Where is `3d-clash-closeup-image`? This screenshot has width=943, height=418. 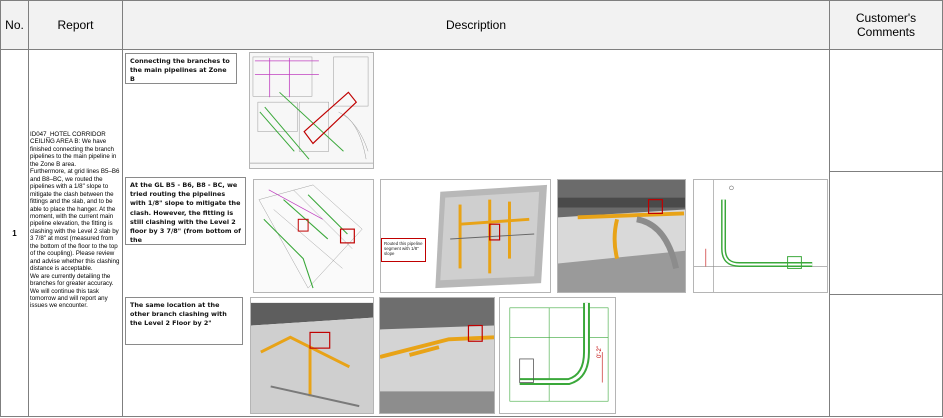 3d-clash-closeup-image is located at coordinates (621, 236).